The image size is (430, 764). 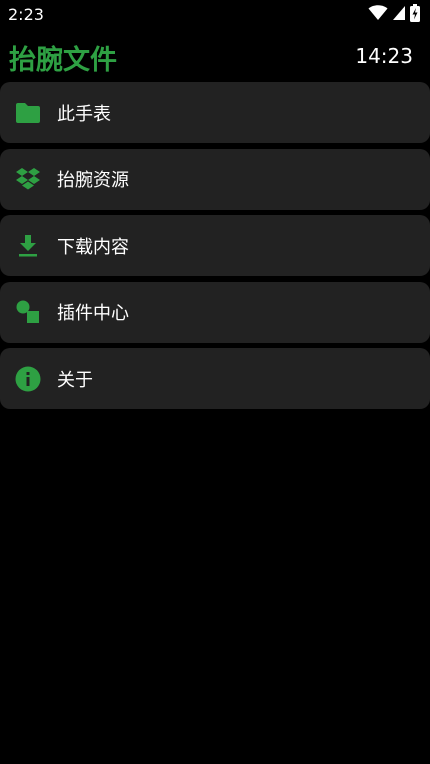 What do you see at coordinates (28, 379) in the screenshot?
I see `info-icon` at bounding box center [28, 379].